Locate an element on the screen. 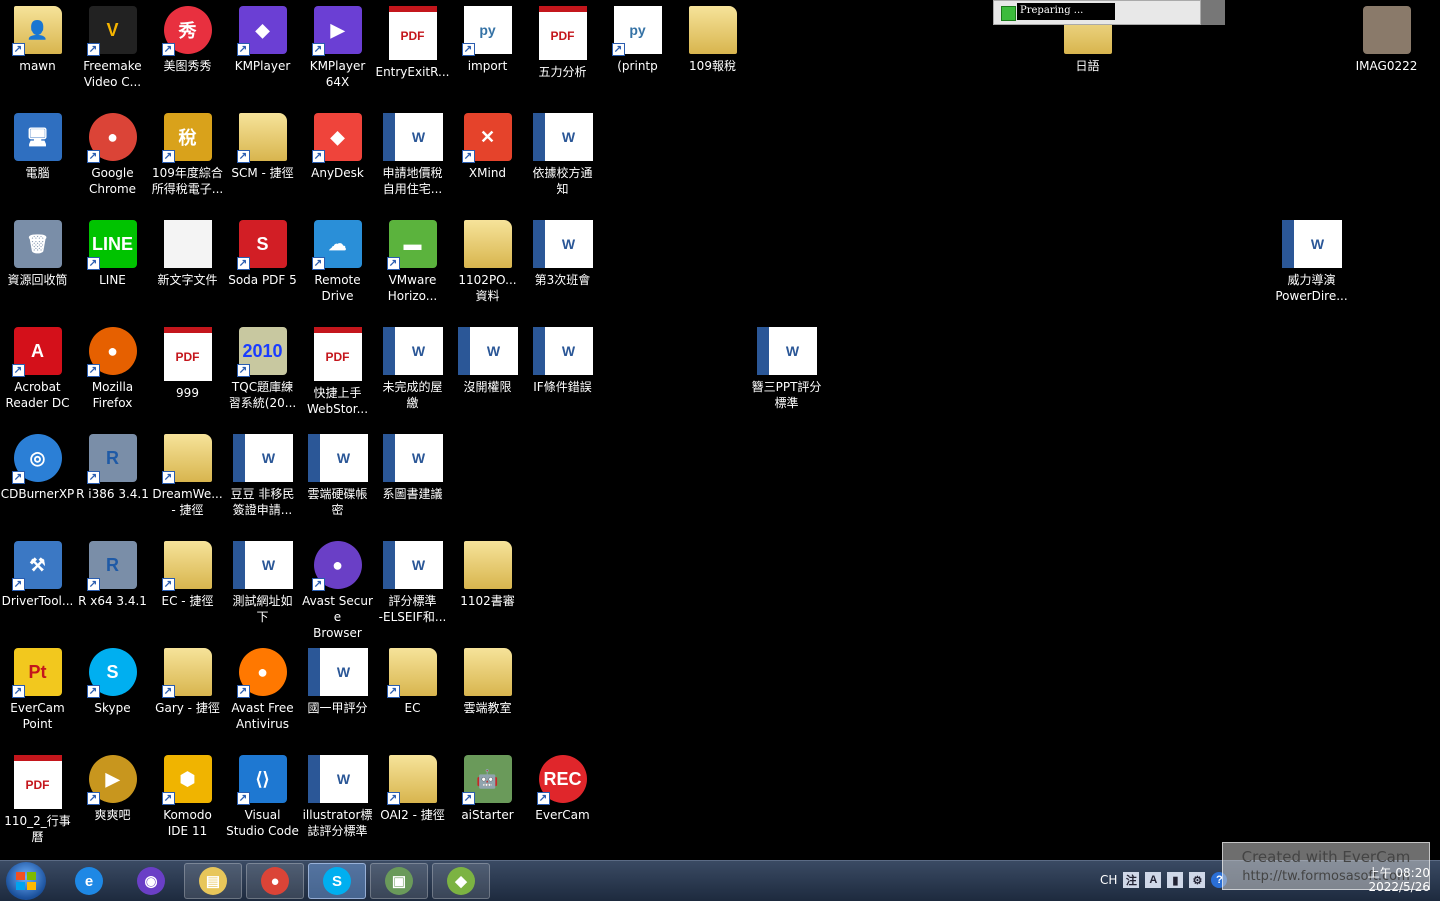 The image size is (1440, 901). desktop-icon: ● ↗ Google Chrome is located at coordinates (112, 152).